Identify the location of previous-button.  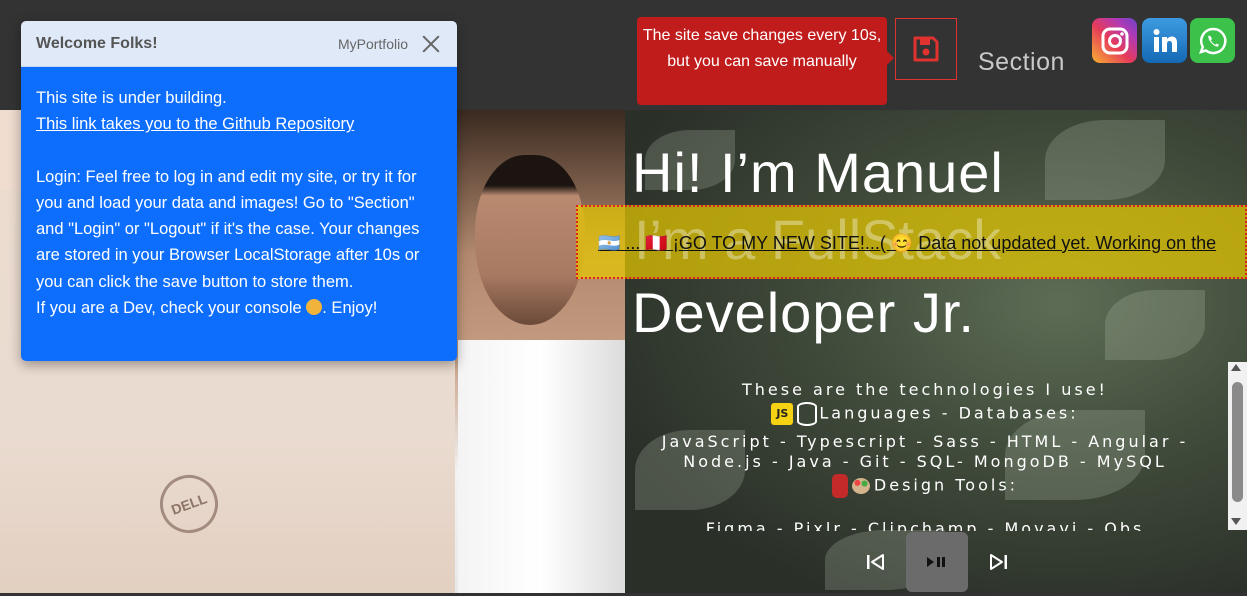
(876, 562).